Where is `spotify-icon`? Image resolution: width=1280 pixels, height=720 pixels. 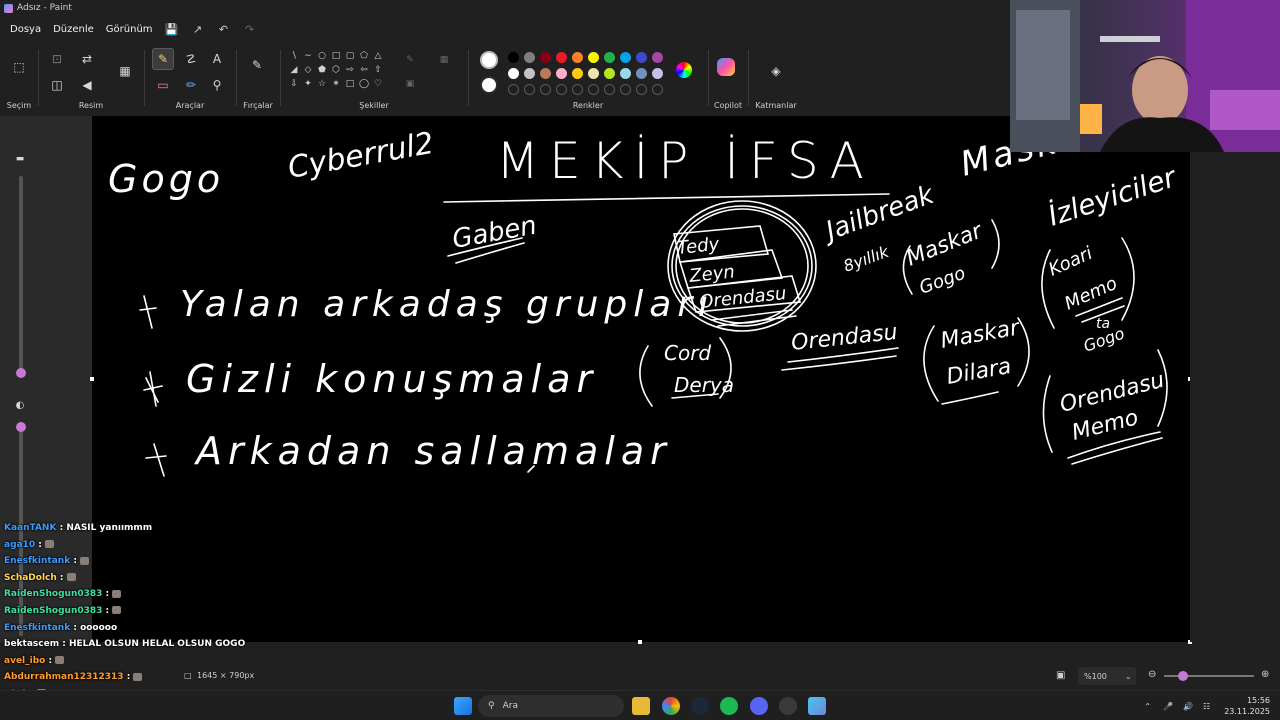
spotify-icon is located at coordinates (729, 706).